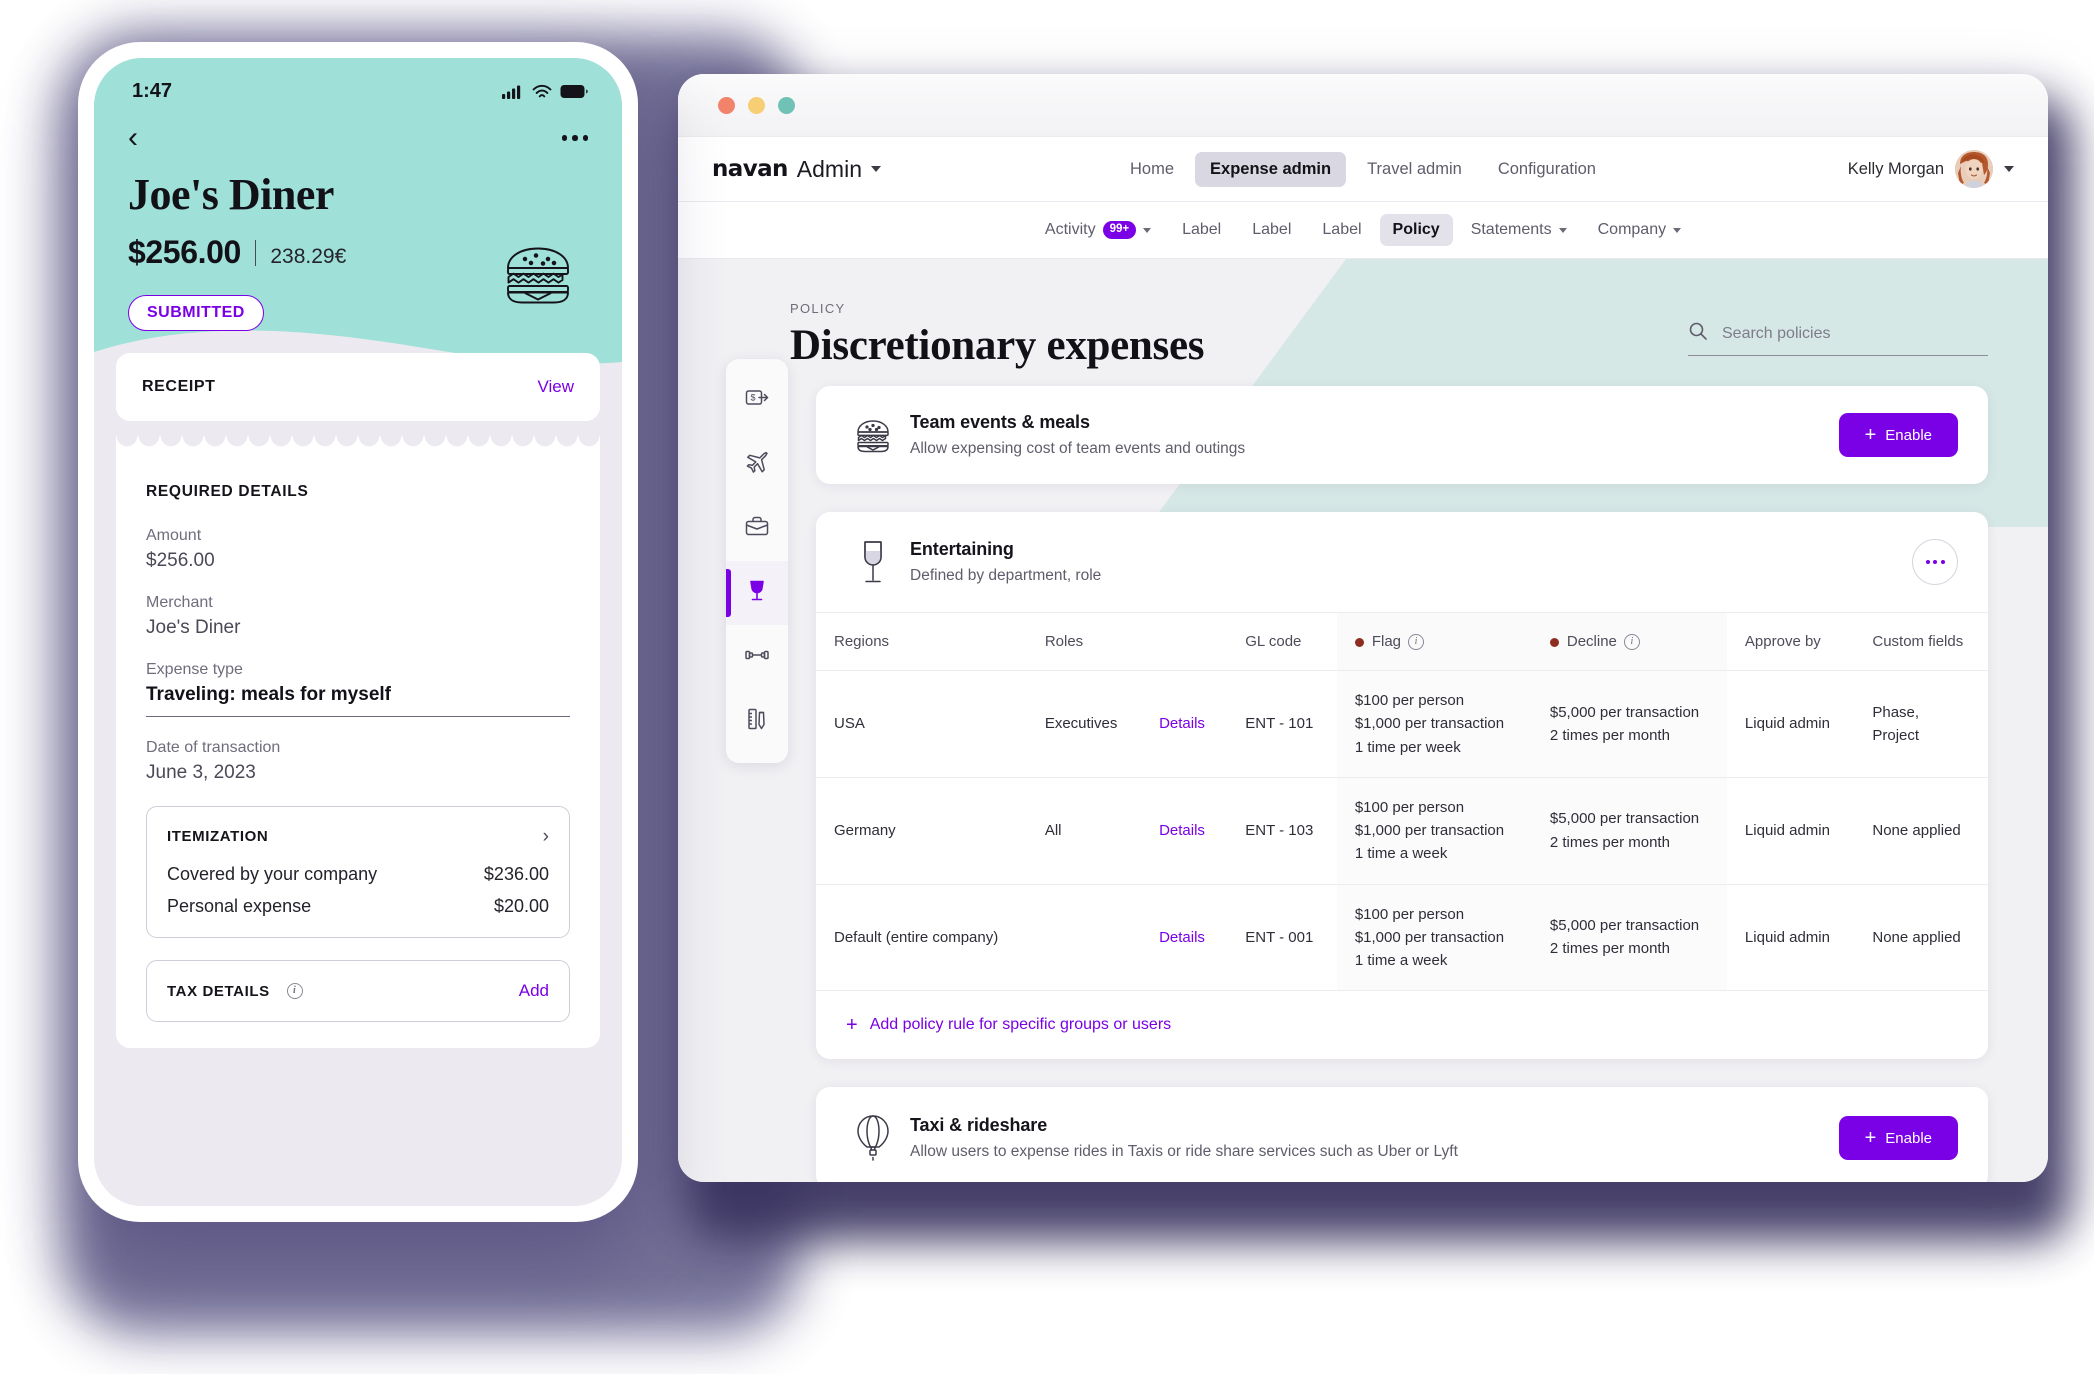 The width and height of the screenshot is (2094, 1374). Describe the element at coordinates (1282, 938) in the screenshot. I see `cell-gl-code: ENT - 001` at that location.